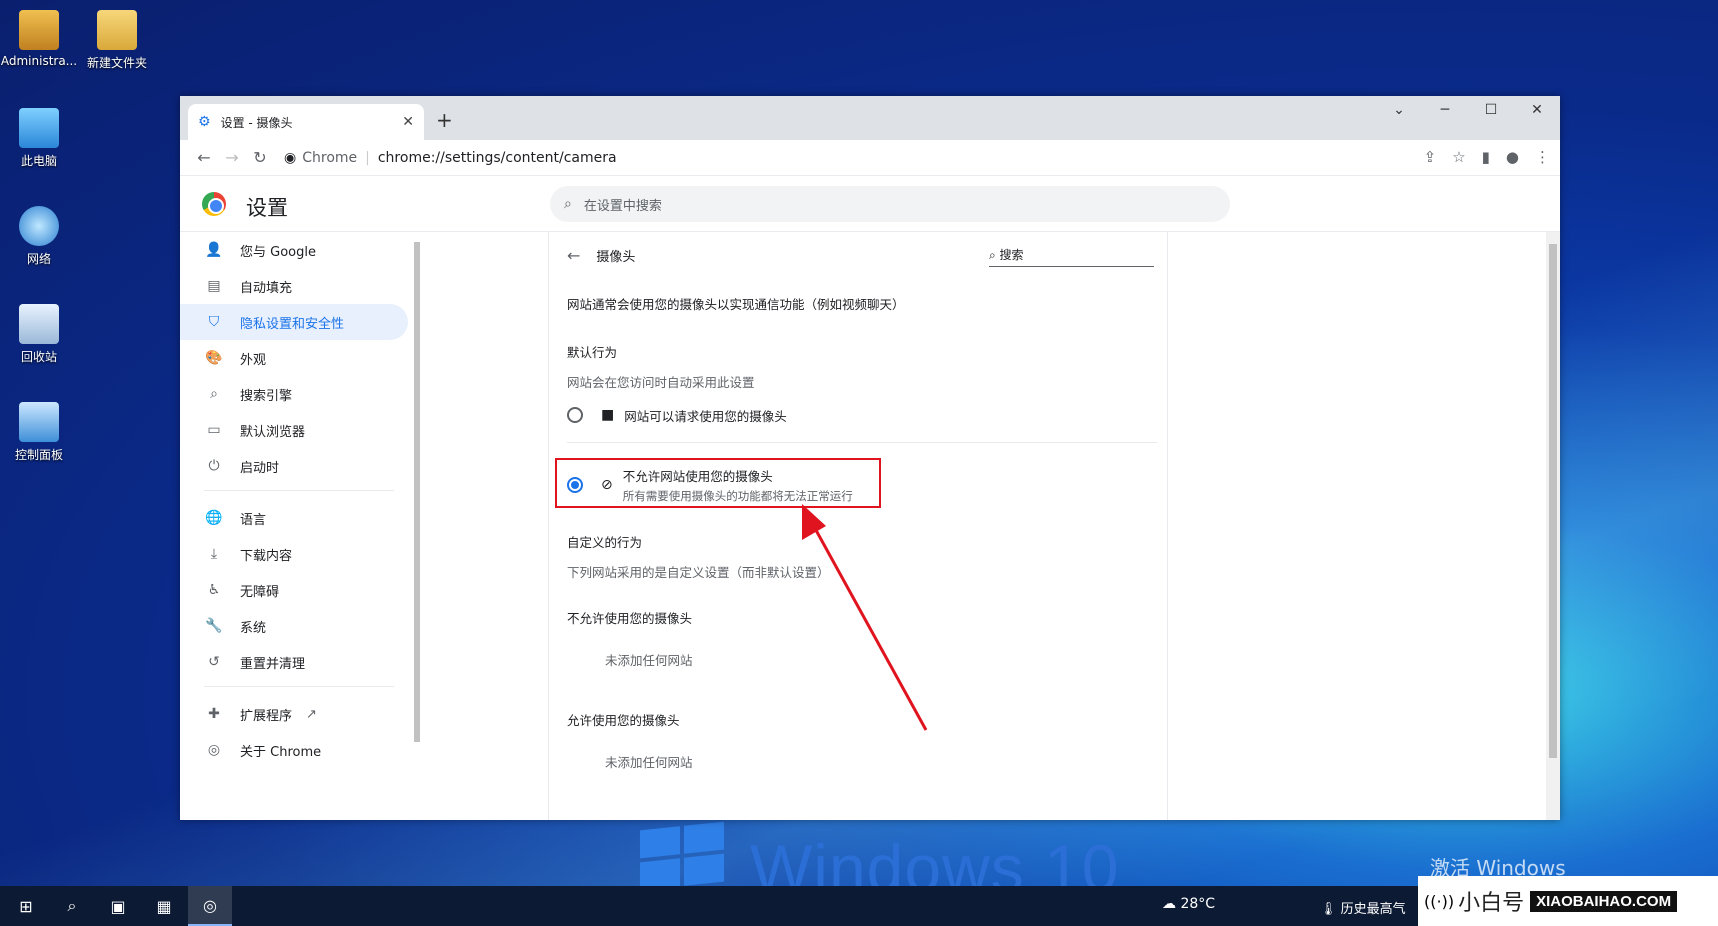  Describe the element at coordinates (39, 128) in the screenshot. I see `computer-icon` at that location.